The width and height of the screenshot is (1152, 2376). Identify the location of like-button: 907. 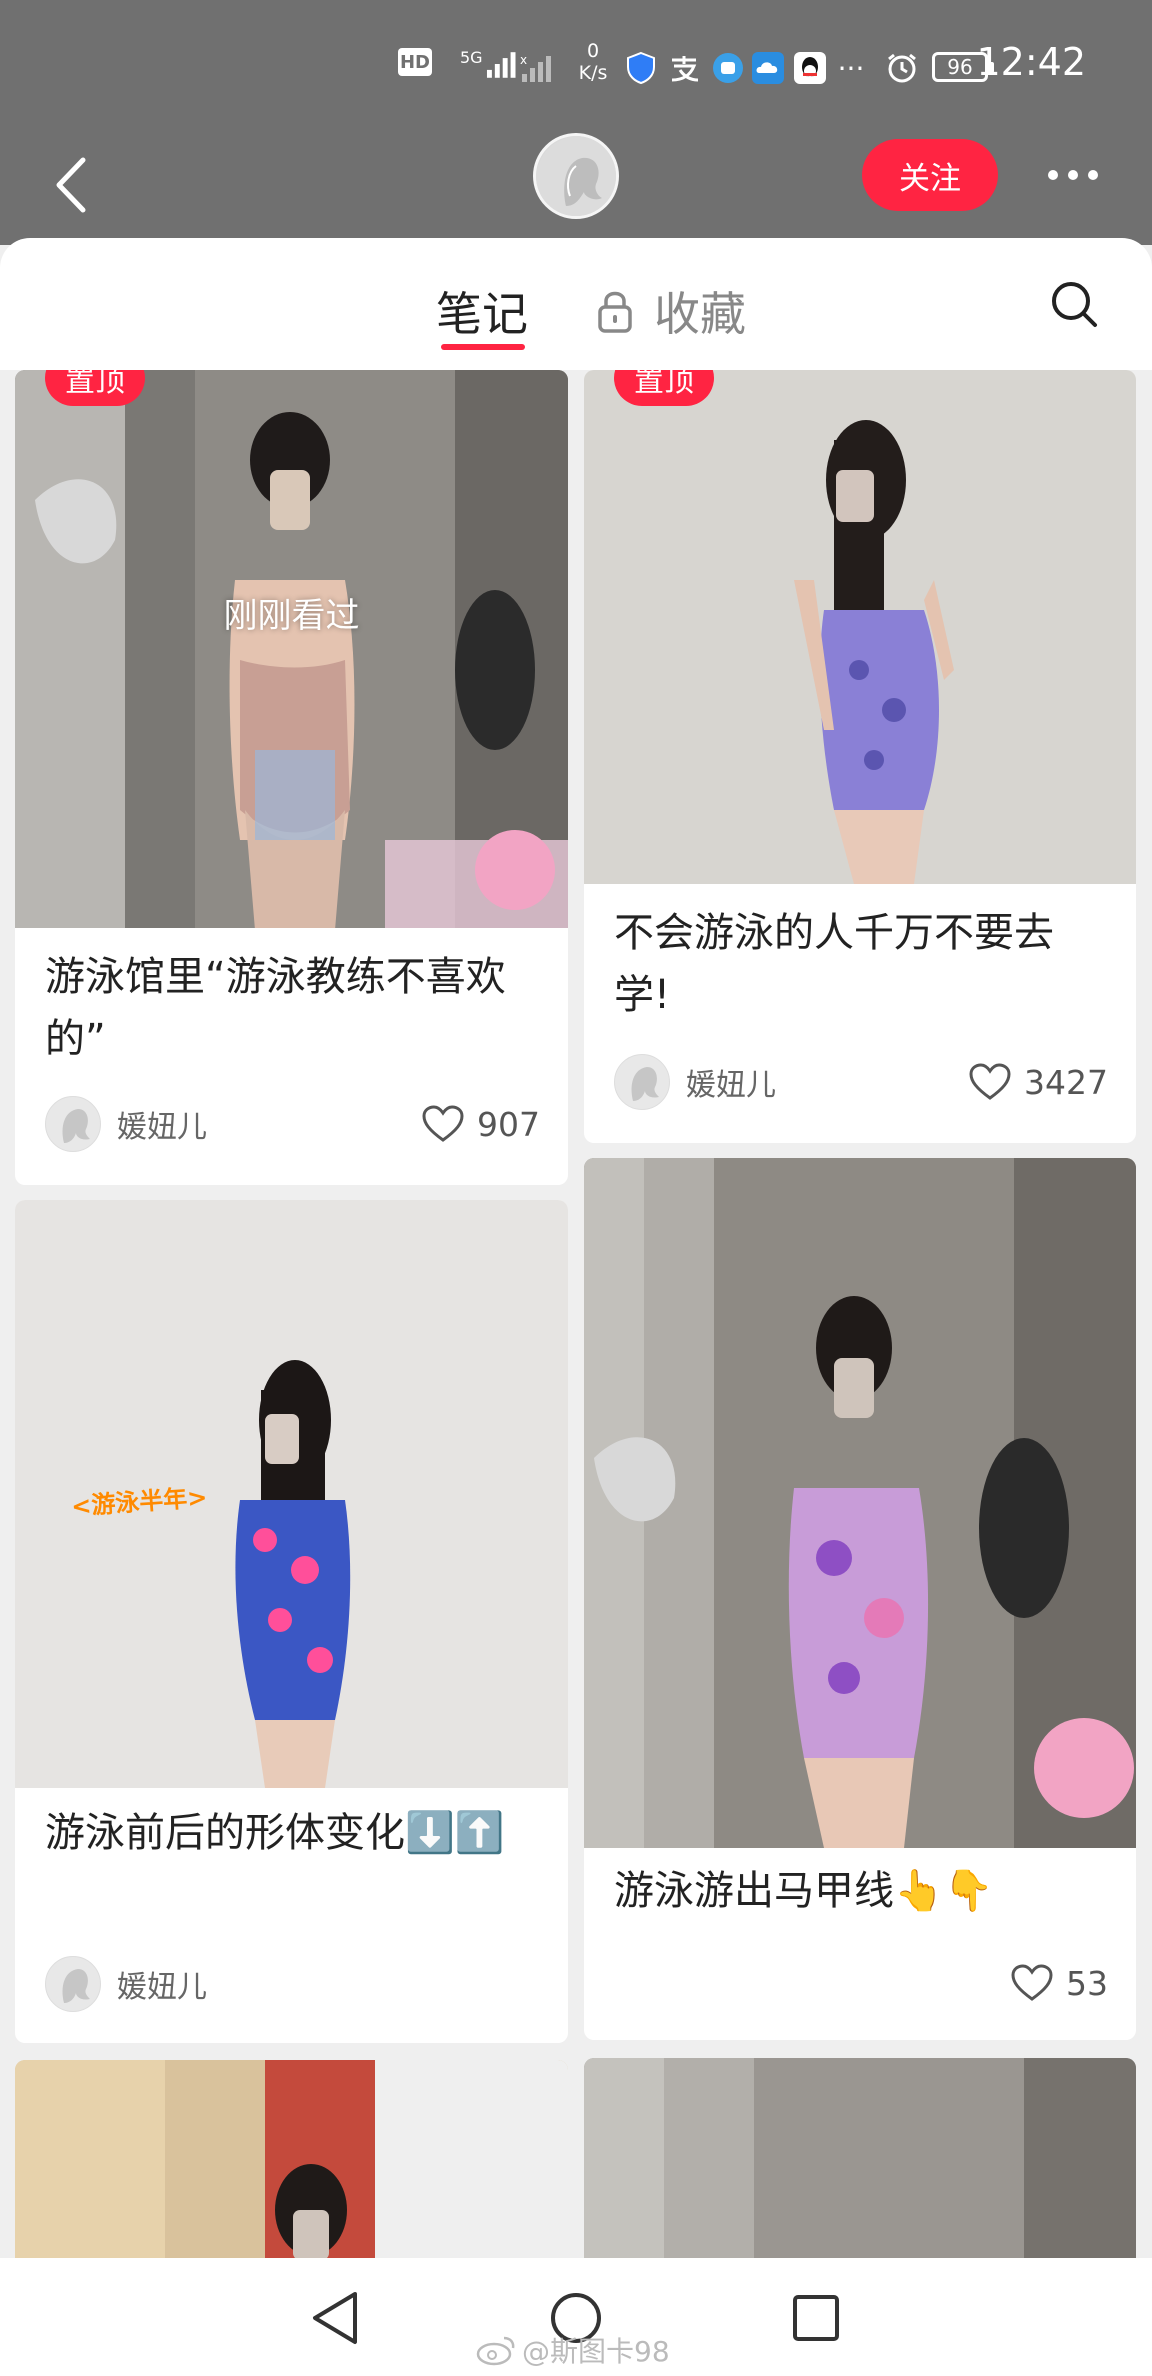
(480, 1124).